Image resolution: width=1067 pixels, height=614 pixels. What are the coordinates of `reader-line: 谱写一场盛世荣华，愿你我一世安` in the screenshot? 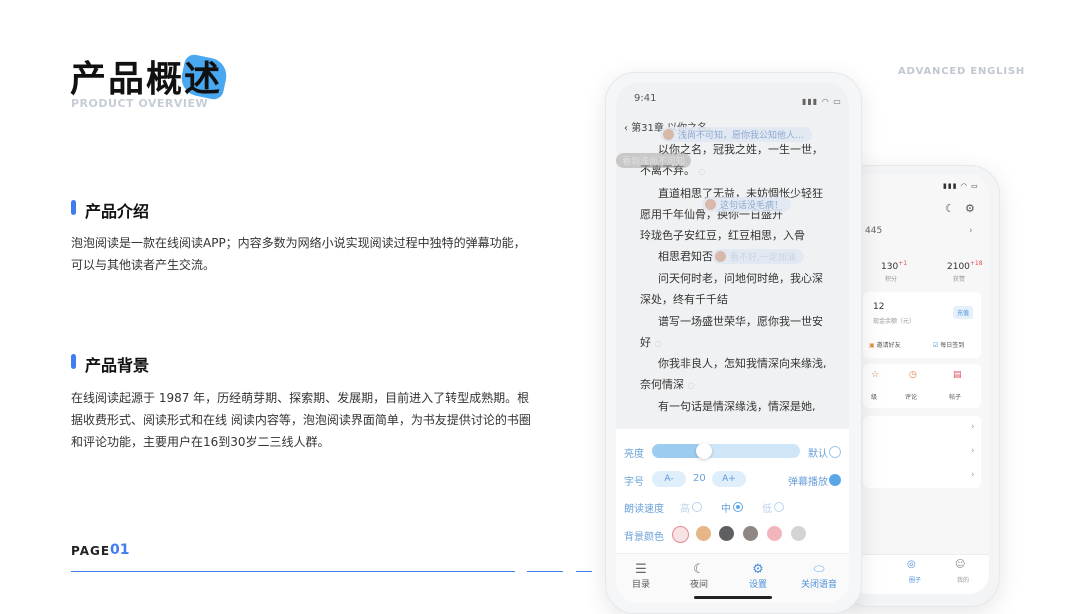 It's located at (740, 321).